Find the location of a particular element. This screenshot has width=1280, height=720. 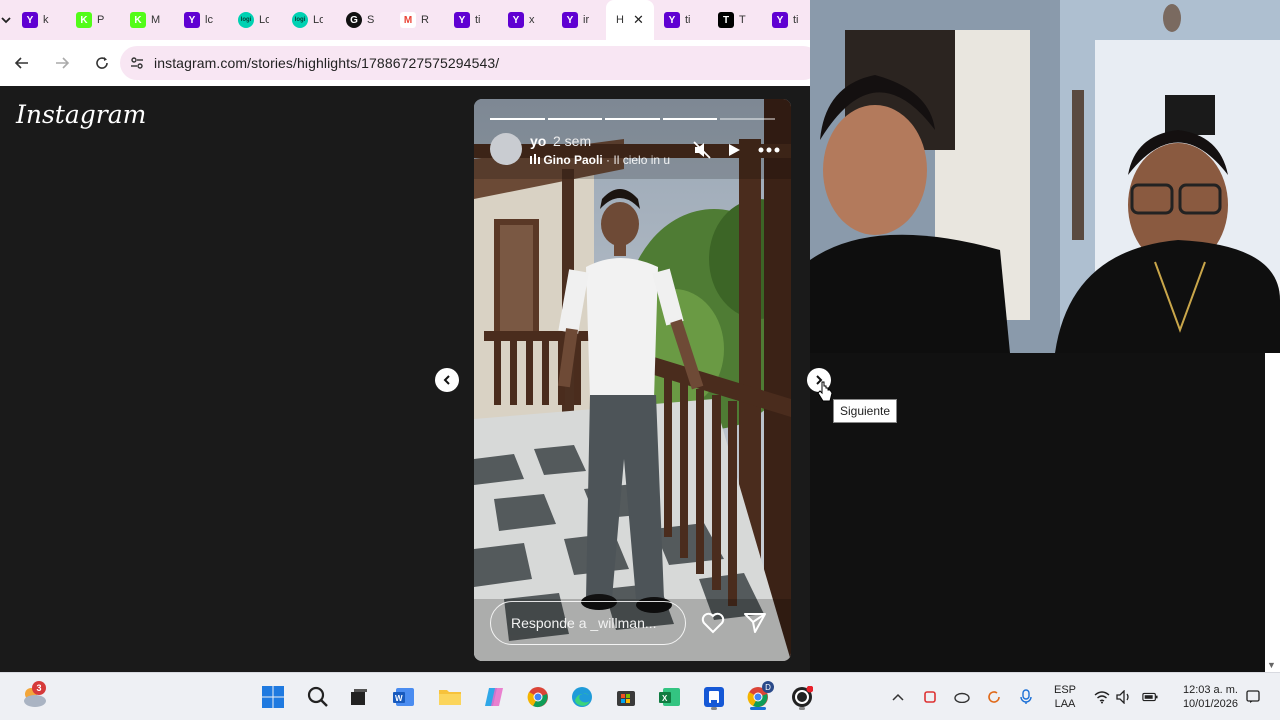

microphone-icon is located at coordinates (1026, 696).